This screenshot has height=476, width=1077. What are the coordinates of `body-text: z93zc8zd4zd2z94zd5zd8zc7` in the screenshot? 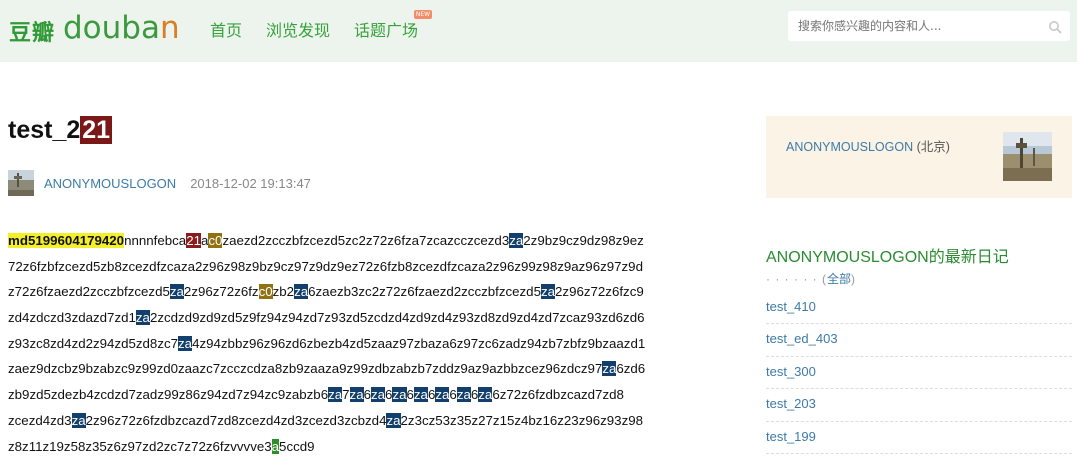 It's located at (93, 343).